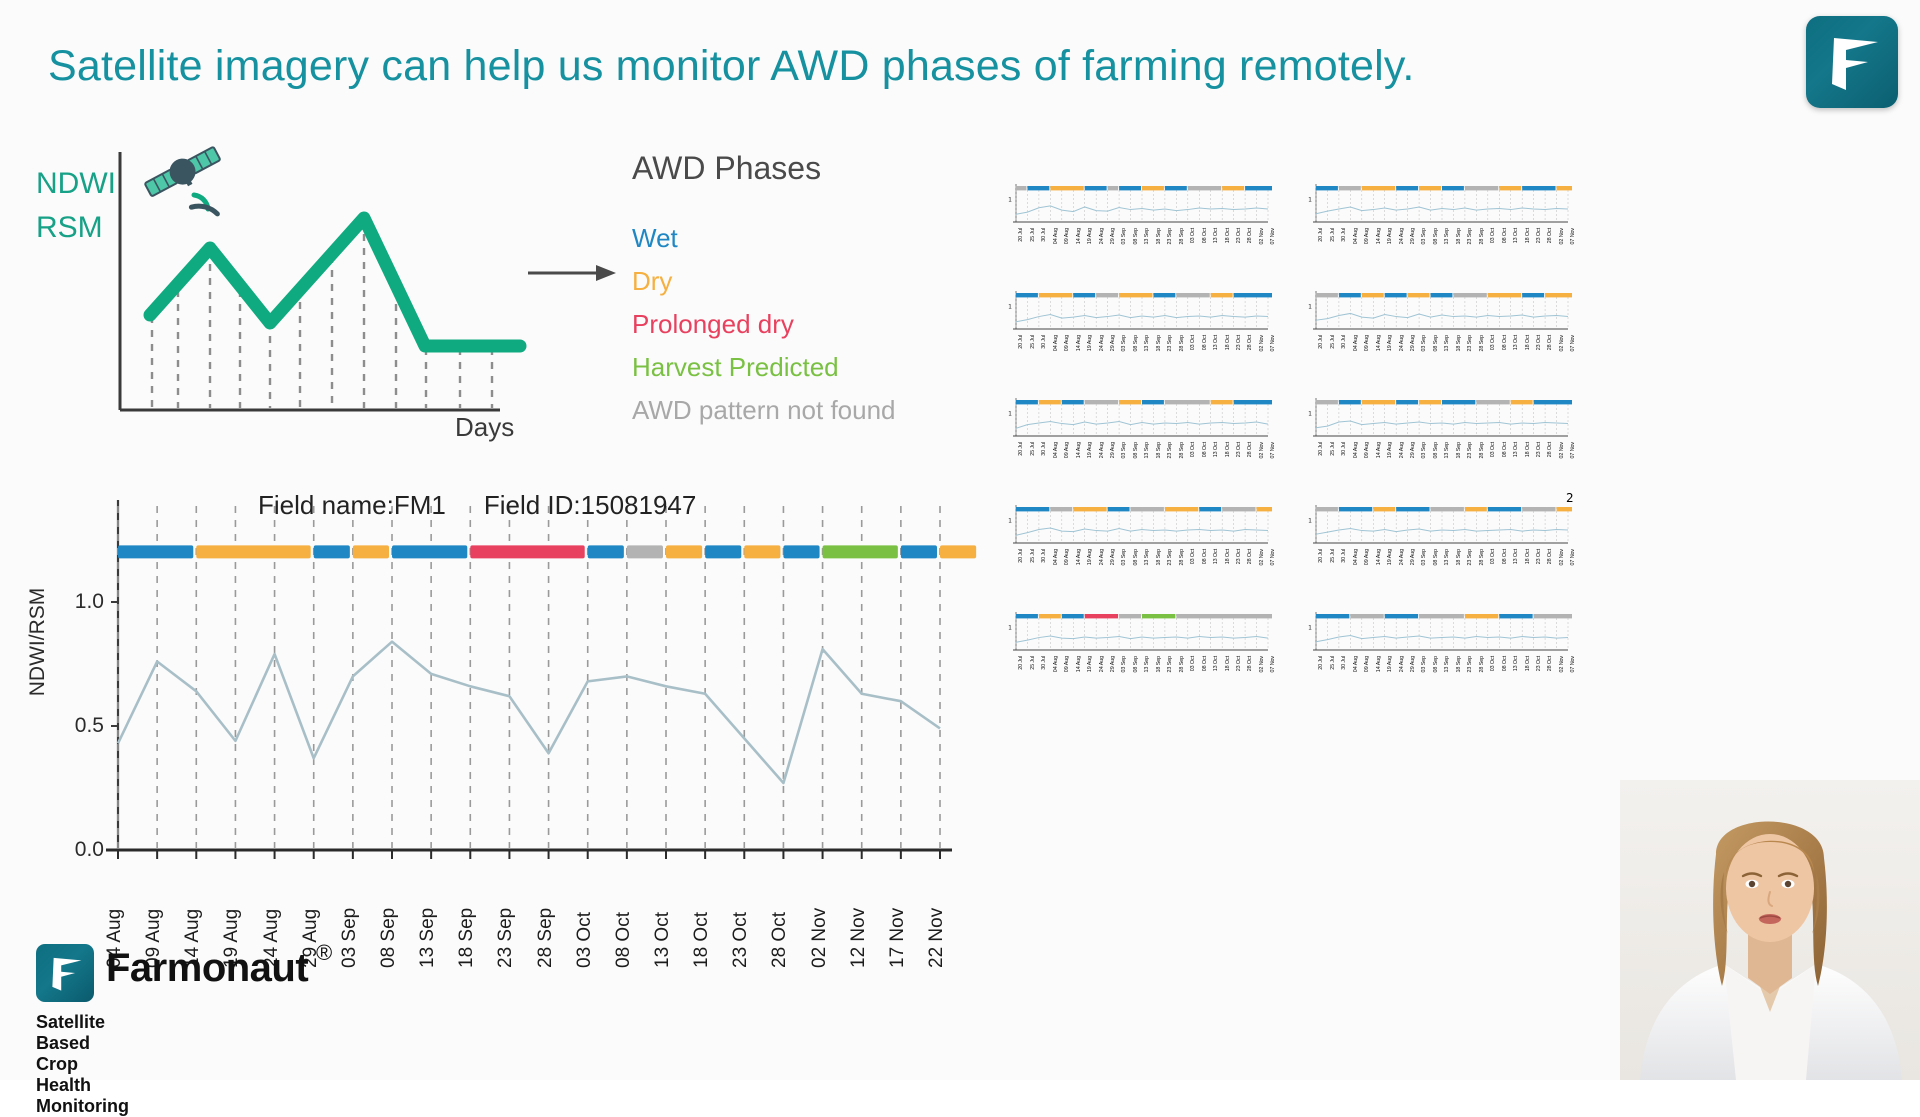 The image size is (1920, 1117). I want to click on x-tick-label: 13 Sep, so click(428, 937).